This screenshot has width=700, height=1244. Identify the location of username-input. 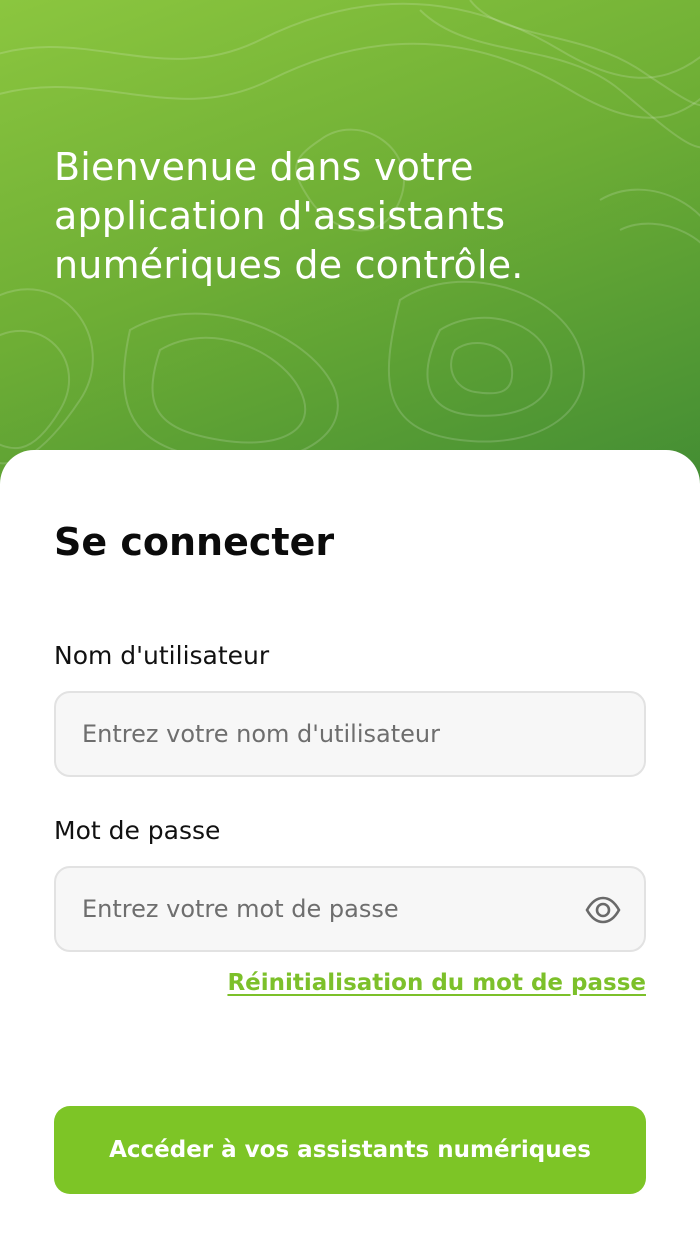
(350, 734).